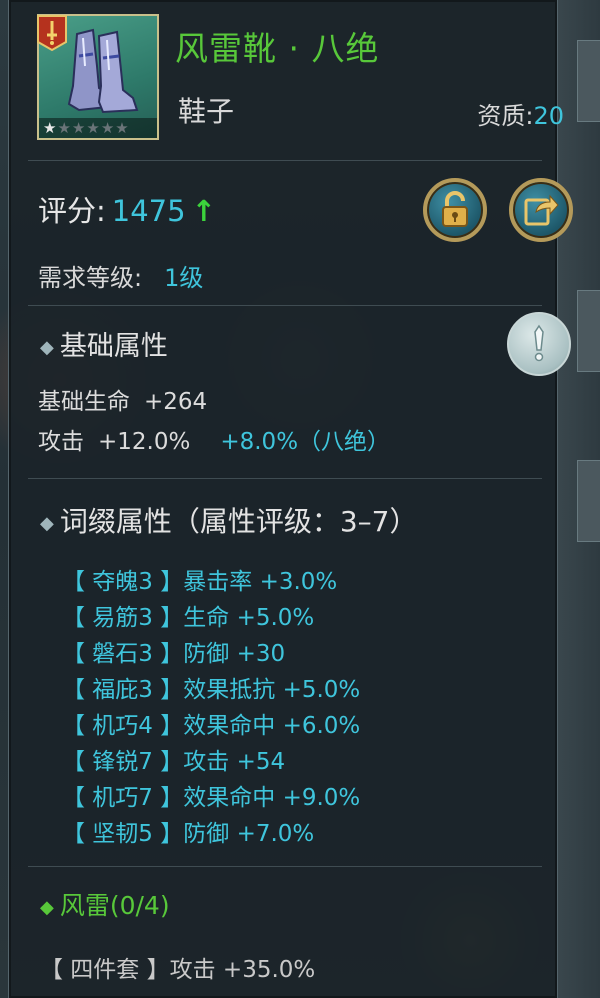  I want to click on affix-item: 【 易筋3 】生命 +5.0%, so click(188, 618).